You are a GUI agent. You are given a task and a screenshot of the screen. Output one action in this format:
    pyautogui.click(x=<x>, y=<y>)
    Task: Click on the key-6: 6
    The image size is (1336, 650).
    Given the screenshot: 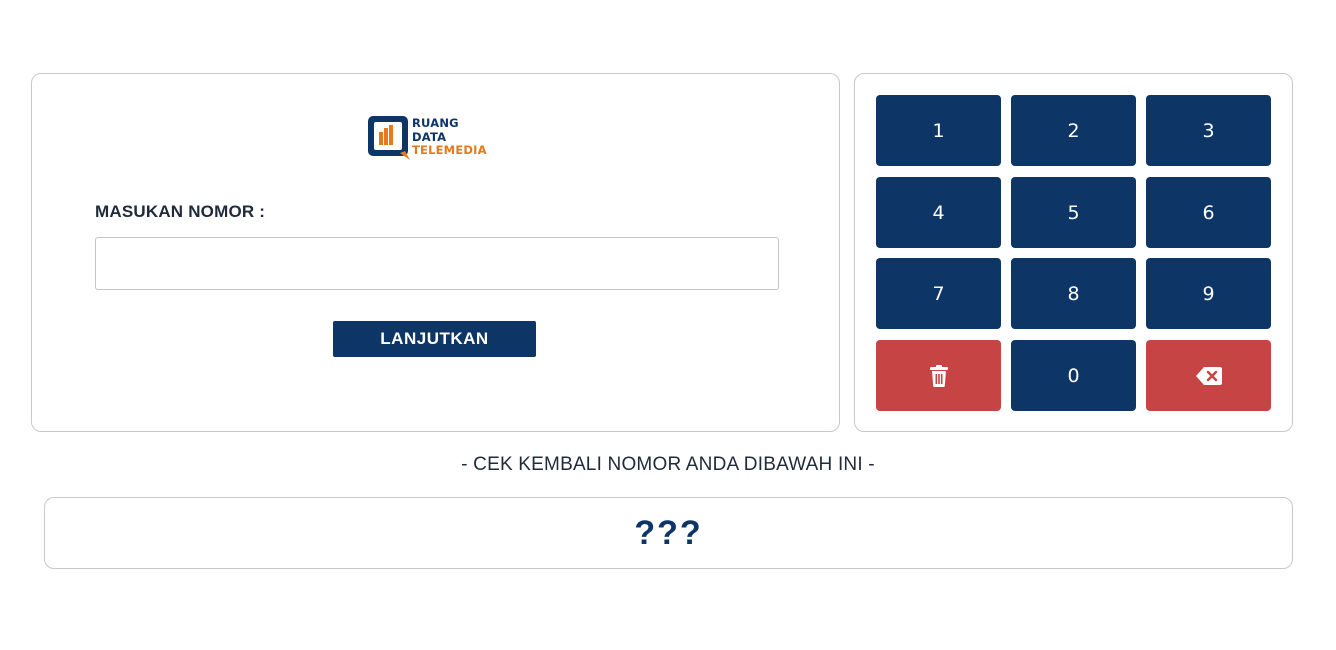 What is the action you would take?
    pyautogui.click(x=1208, y=212)
    